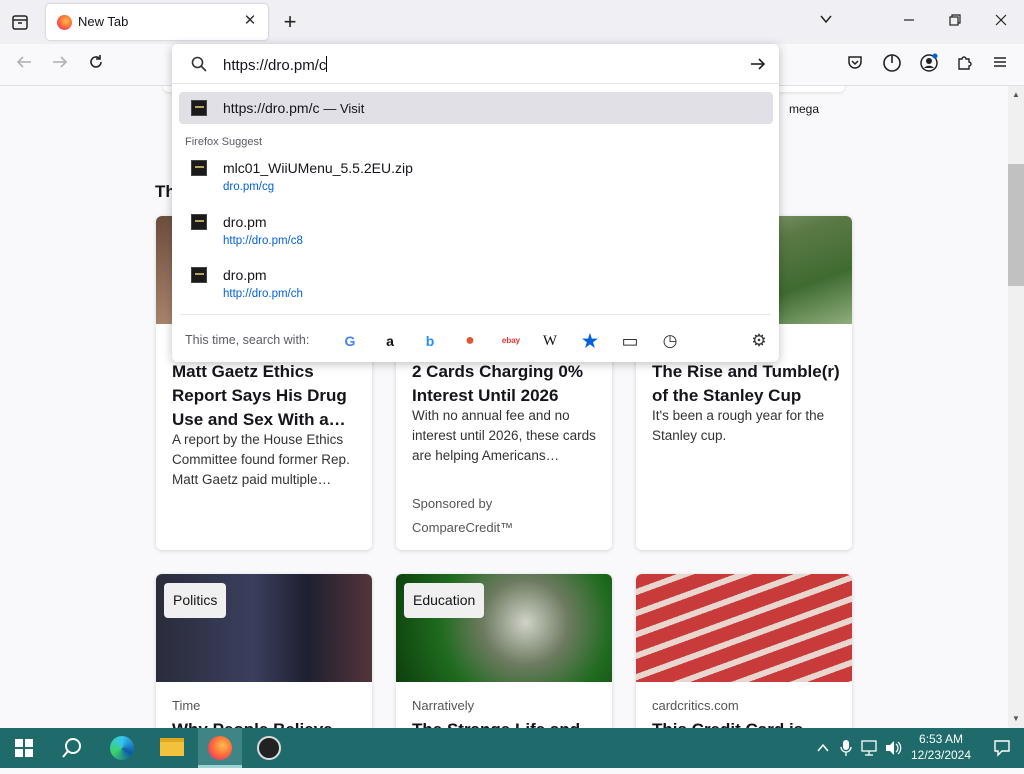  What do you see at coordinates (497, 383) in the screenshot?
I see `story-headline: 2 Cards Charging 0% Interest Until 2026` at bounding box center [497, 383].